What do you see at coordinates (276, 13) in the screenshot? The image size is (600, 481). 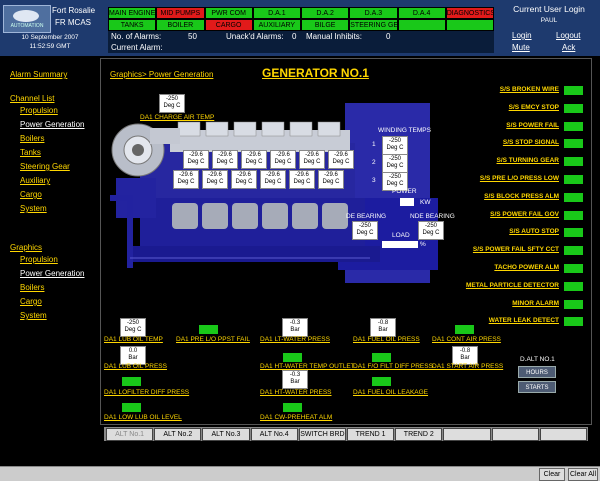 I see `status-d-a-1: D.A.1` at bounding box center [276, 13].